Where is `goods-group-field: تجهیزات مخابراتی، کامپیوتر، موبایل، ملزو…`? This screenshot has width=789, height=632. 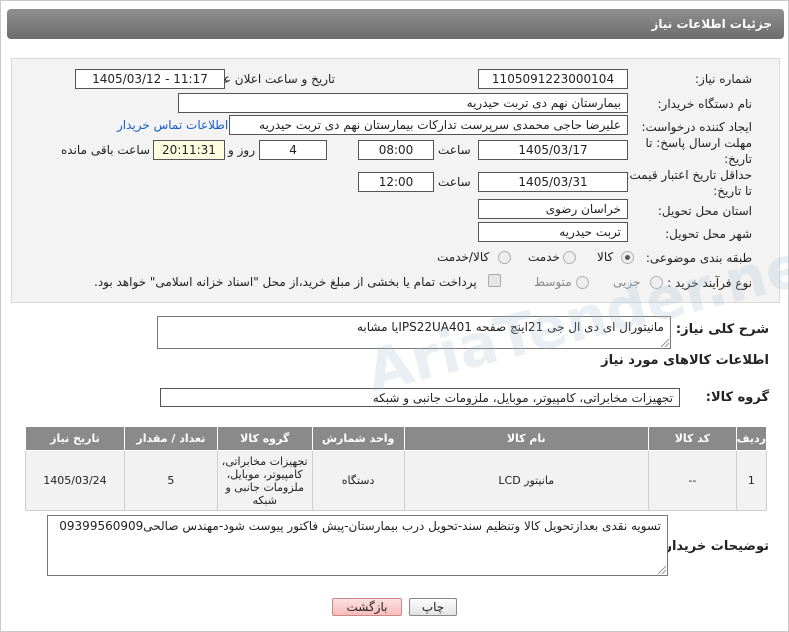 goods-group-field: تجهیزات مخابراتی، کامپیوتر، موبایل، ملزو… is located at coordinates (420, 397).